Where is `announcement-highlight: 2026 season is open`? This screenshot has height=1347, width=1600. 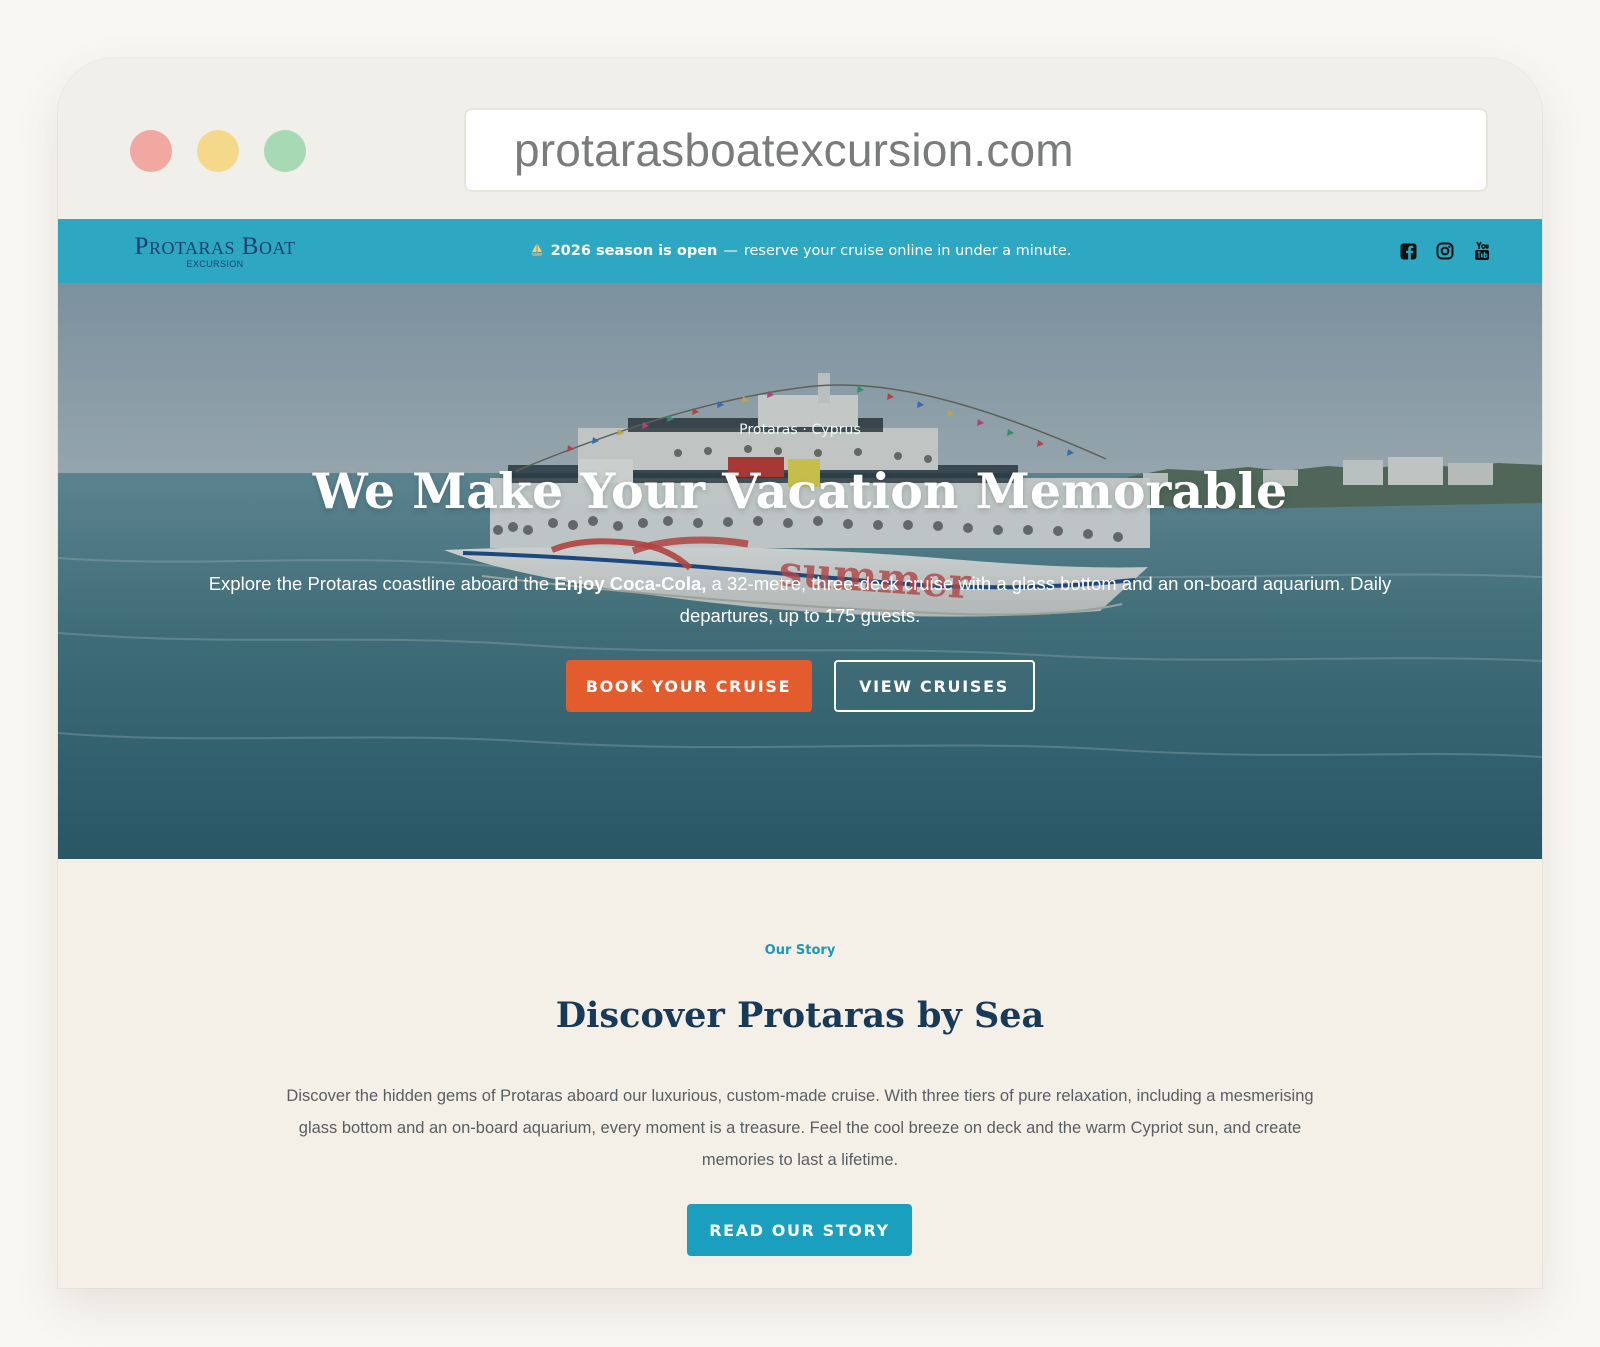 announcement-highlight: 2026 season is open is located at coordinates (634, 251).